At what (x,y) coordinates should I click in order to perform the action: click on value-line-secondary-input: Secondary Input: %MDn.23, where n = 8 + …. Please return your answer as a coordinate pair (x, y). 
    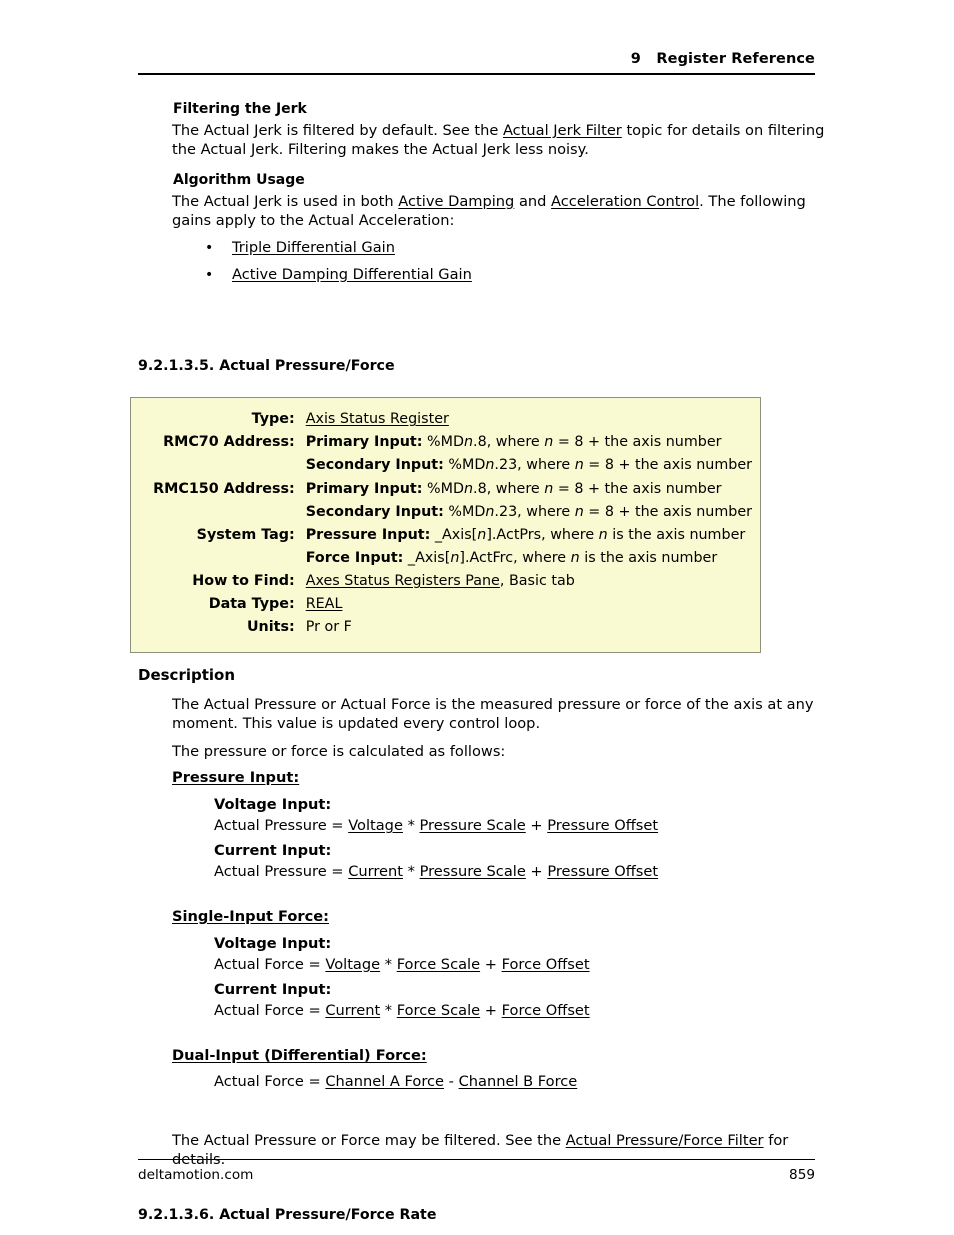
    Looking at the image, I should click on (529, 465).